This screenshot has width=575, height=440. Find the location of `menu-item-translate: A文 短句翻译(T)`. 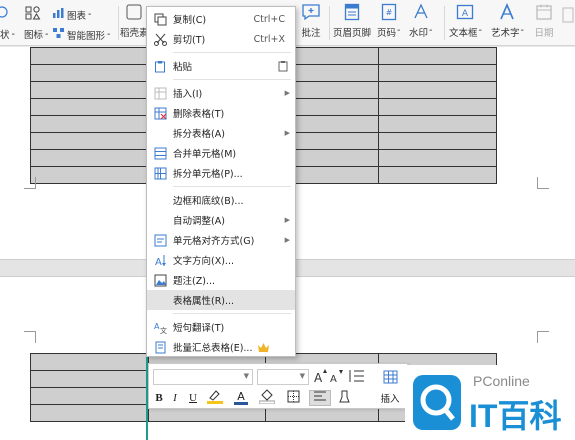

menu-item-translate: A文 短句翻译(T) is located at coordinates (221, 327).